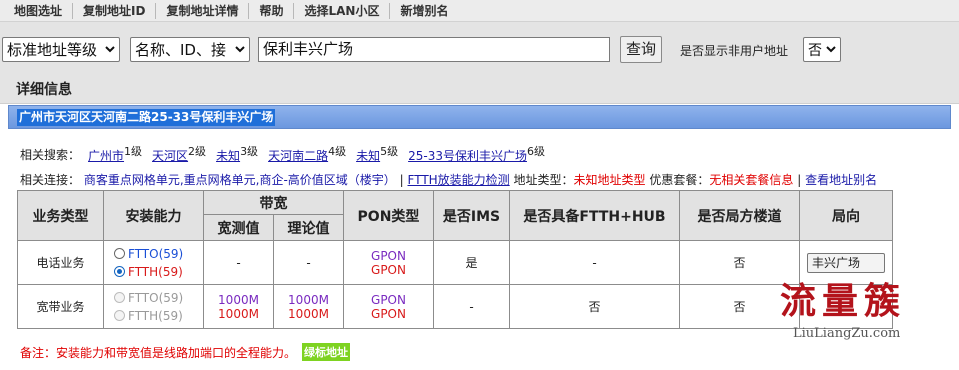 The image size is (959, 370). What do you see at coordinates (50, 180) in the screenshot?
I see `related-link-label: 相关连接：` at bounding box center [50, 180].